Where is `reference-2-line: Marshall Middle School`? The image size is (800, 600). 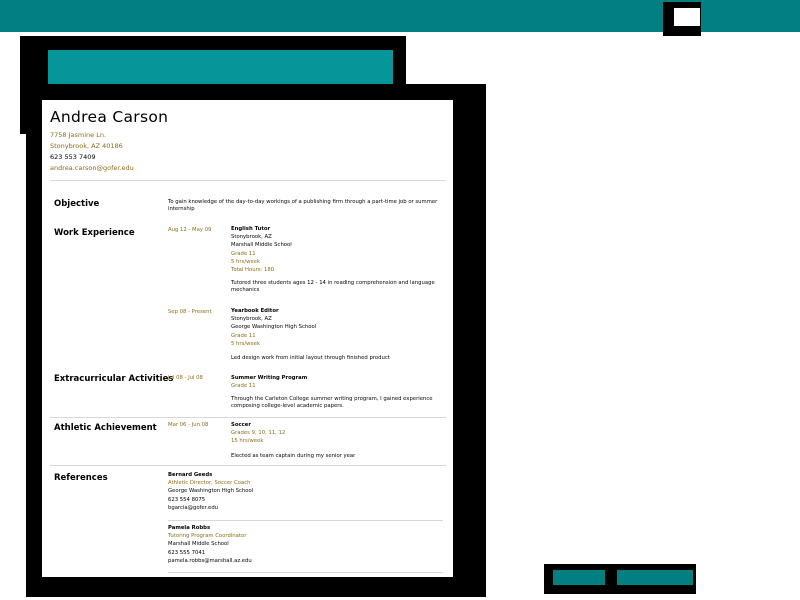 reference-2-line: Marshall Middle School is located at coordinates (198, 544).